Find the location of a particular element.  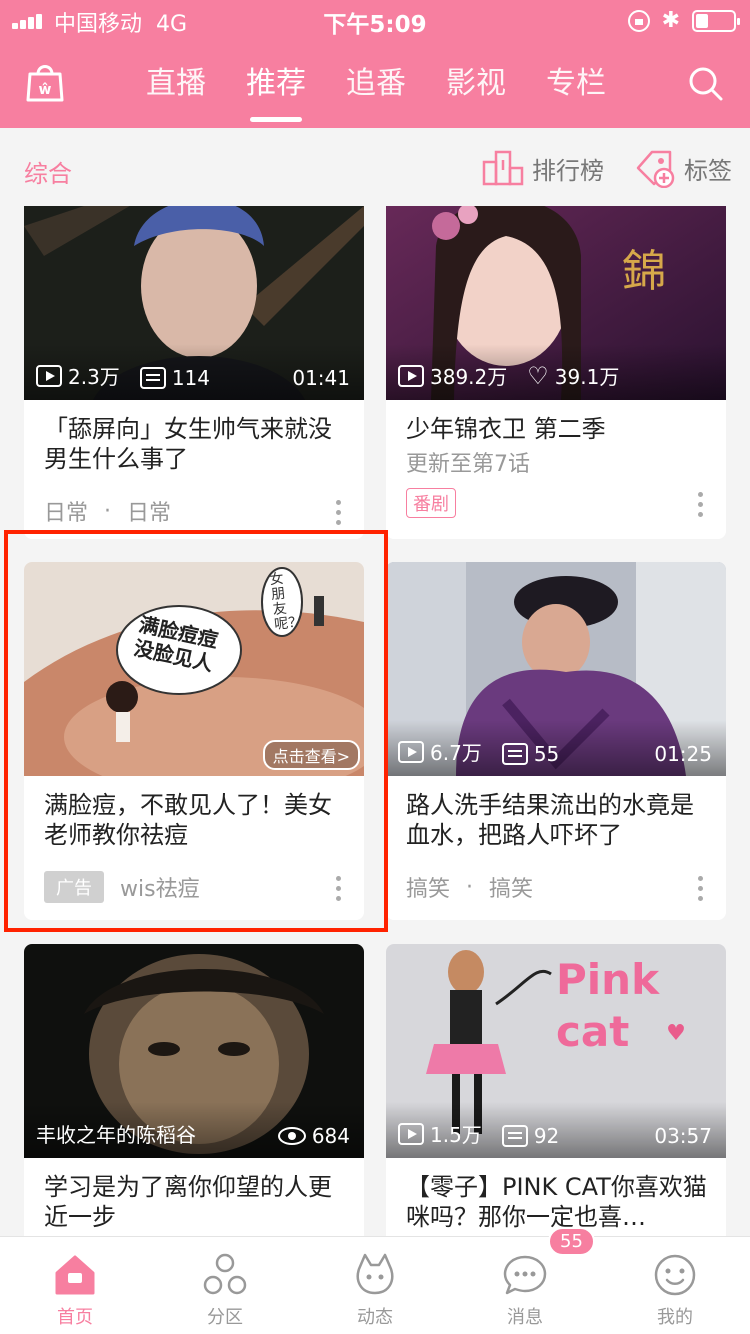

profile-icon is located at coordinates (675, 1275).